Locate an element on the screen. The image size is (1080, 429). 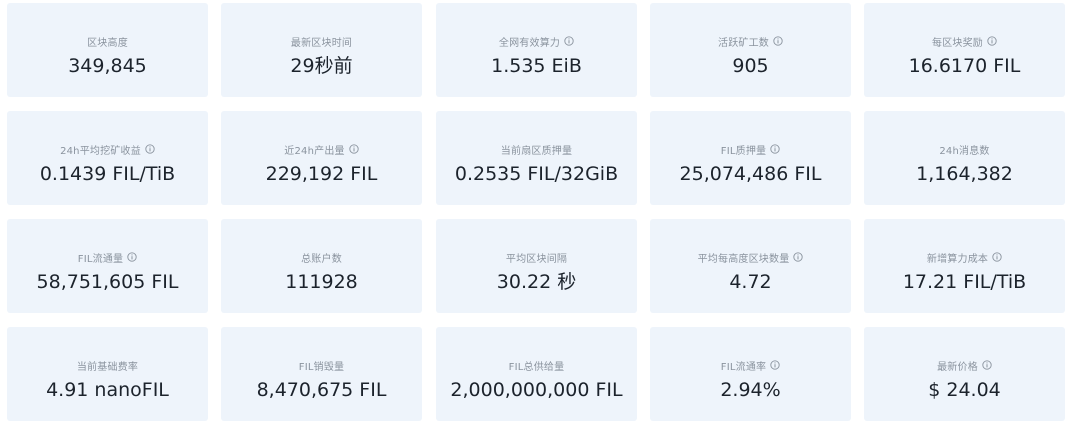
stat-label-row: 24h消息数 is located at coordinates (964, 149).